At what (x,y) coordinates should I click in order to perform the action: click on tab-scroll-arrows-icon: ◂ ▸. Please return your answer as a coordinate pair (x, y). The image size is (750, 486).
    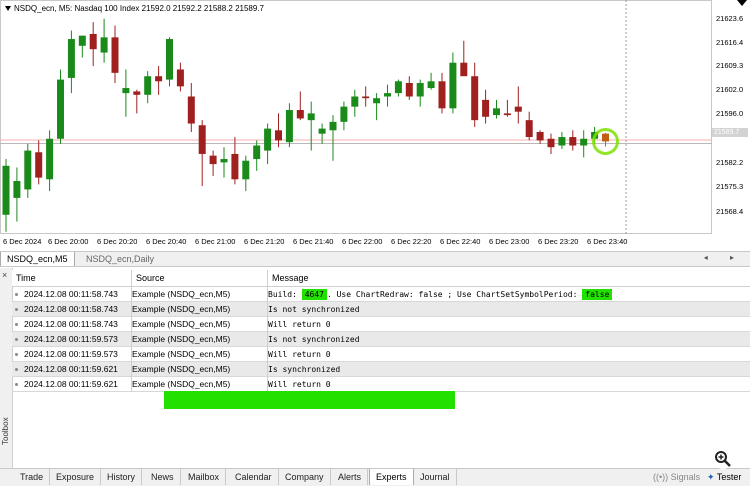
    Looking at the image, I should click on (724, 257).